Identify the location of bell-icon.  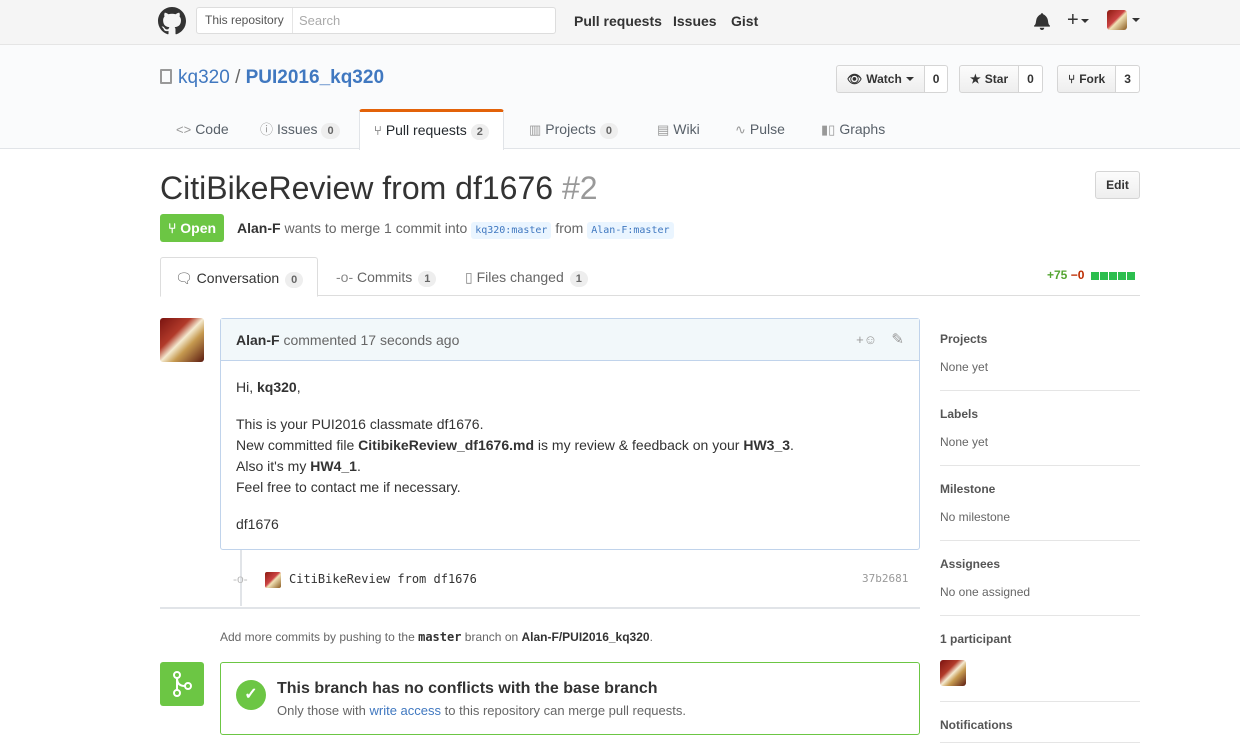
(1042, 21).